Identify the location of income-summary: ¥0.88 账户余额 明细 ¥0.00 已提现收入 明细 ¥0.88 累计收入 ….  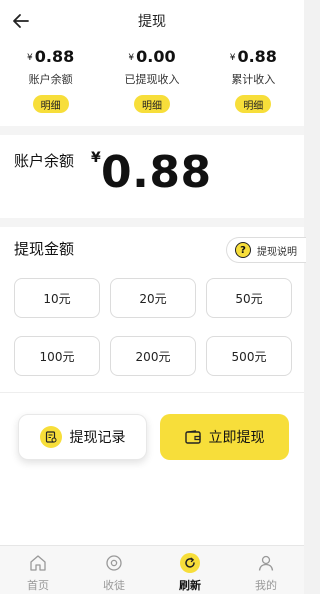
(152, 82).